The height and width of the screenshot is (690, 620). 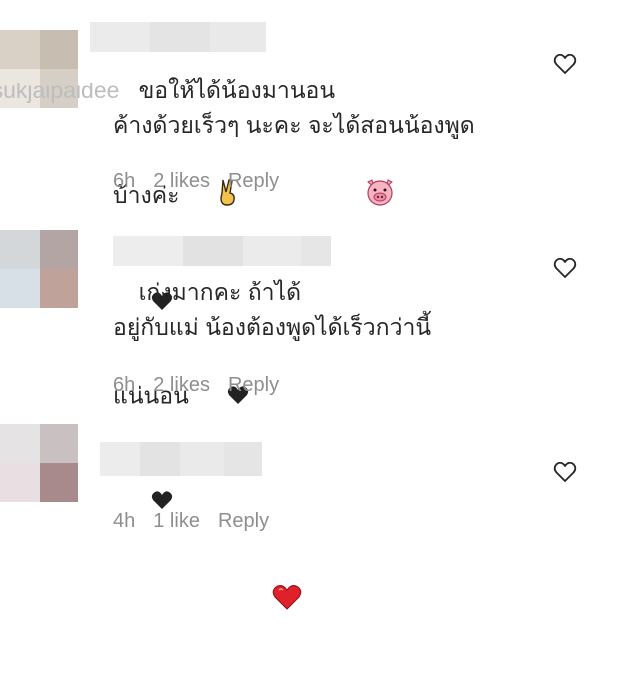 What do you see at coordinates (181, 459) in the screenshot?
I see `username-blur` at bounding box center [181, 459].